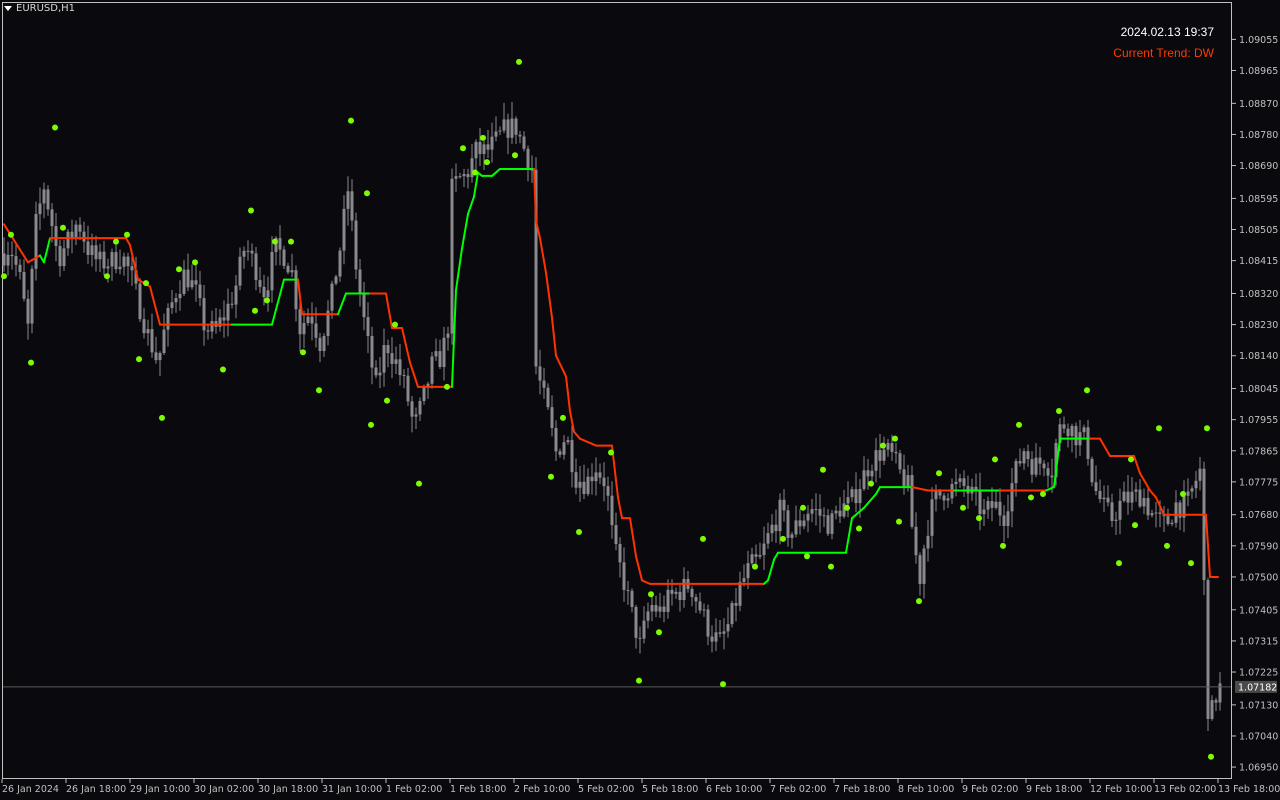 The height and width of the screenshot is (800, 1280). What do you see at coordinates (478, 789) in the screenshot?
I see `x-tick-label: 1 Feb 18:00` at bounding box center [478, 789].